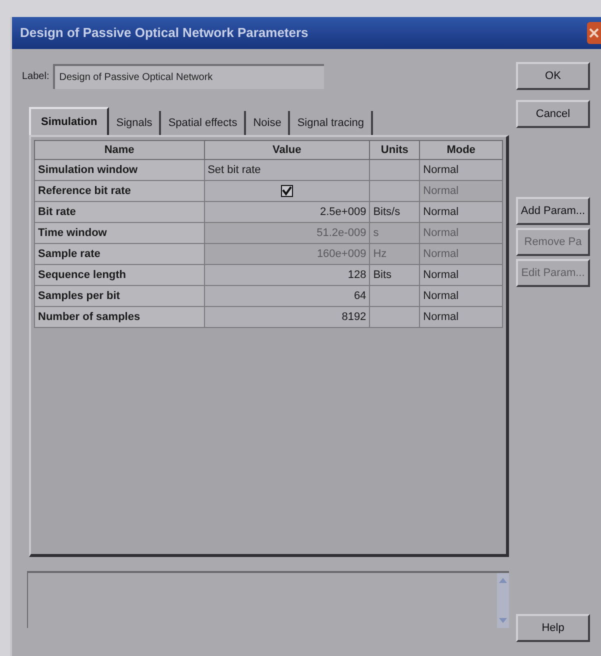 The width and height of the screenshot is (601, 656). I want to click on checkbox, so click(286, 190).